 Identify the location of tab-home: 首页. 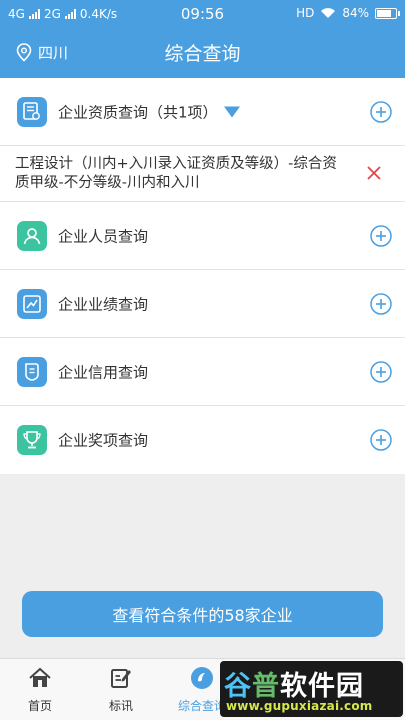
(40, 689).